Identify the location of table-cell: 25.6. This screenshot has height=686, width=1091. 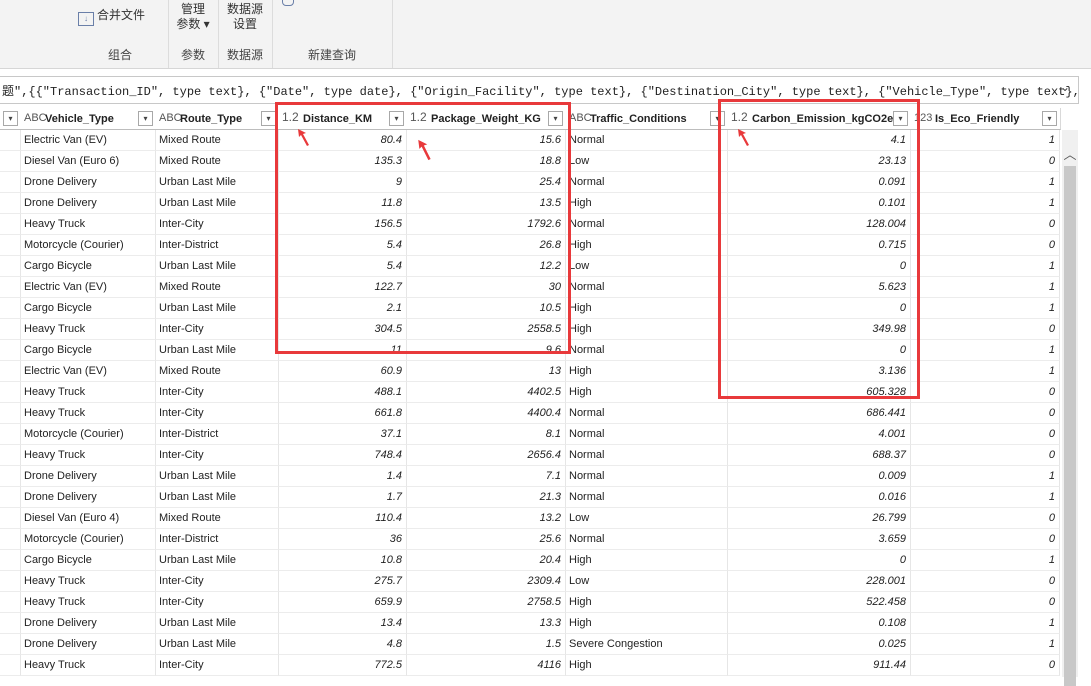
(486, 539).